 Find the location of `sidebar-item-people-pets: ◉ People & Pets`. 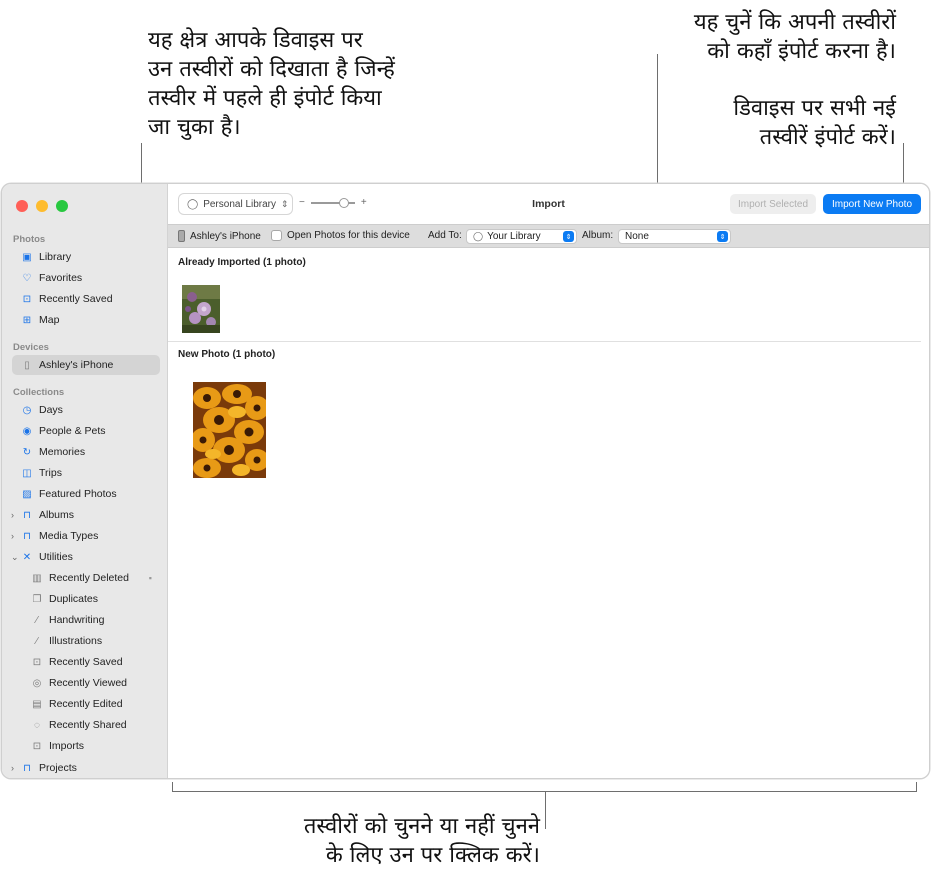

sidebar-item-people-pets: ◉ People & Pets is located at coordinates (86, 431).